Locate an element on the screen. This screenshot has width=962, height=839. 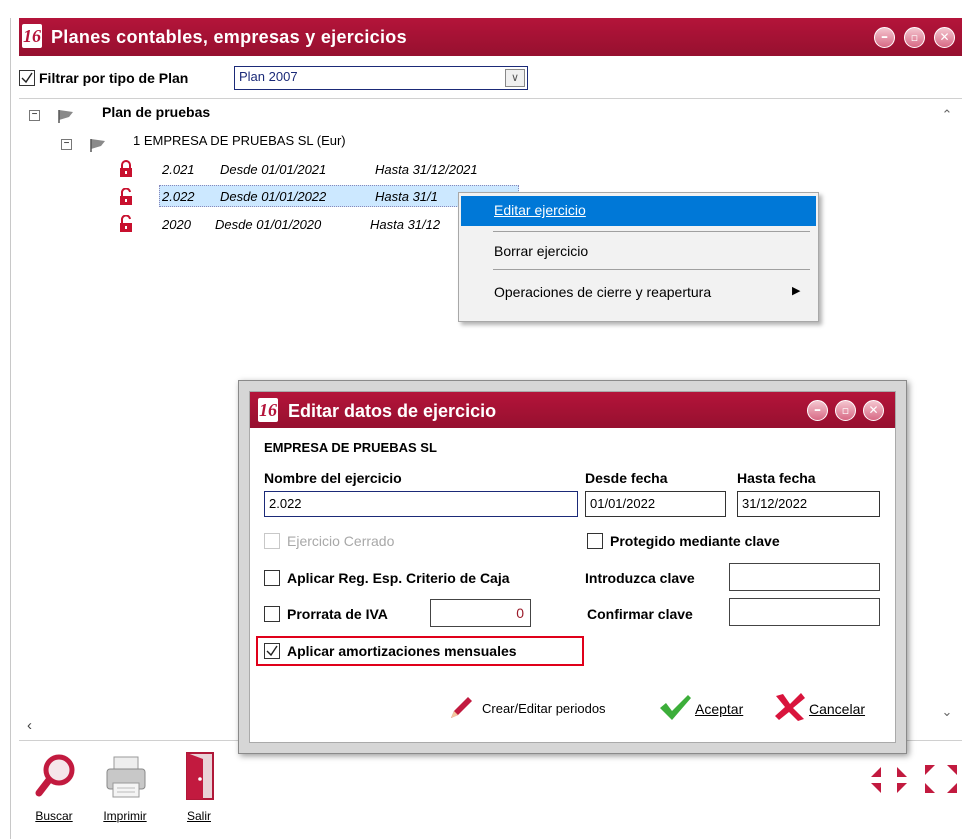
from-date-input: 01/01/2022 is located at coordinates (655, 504).